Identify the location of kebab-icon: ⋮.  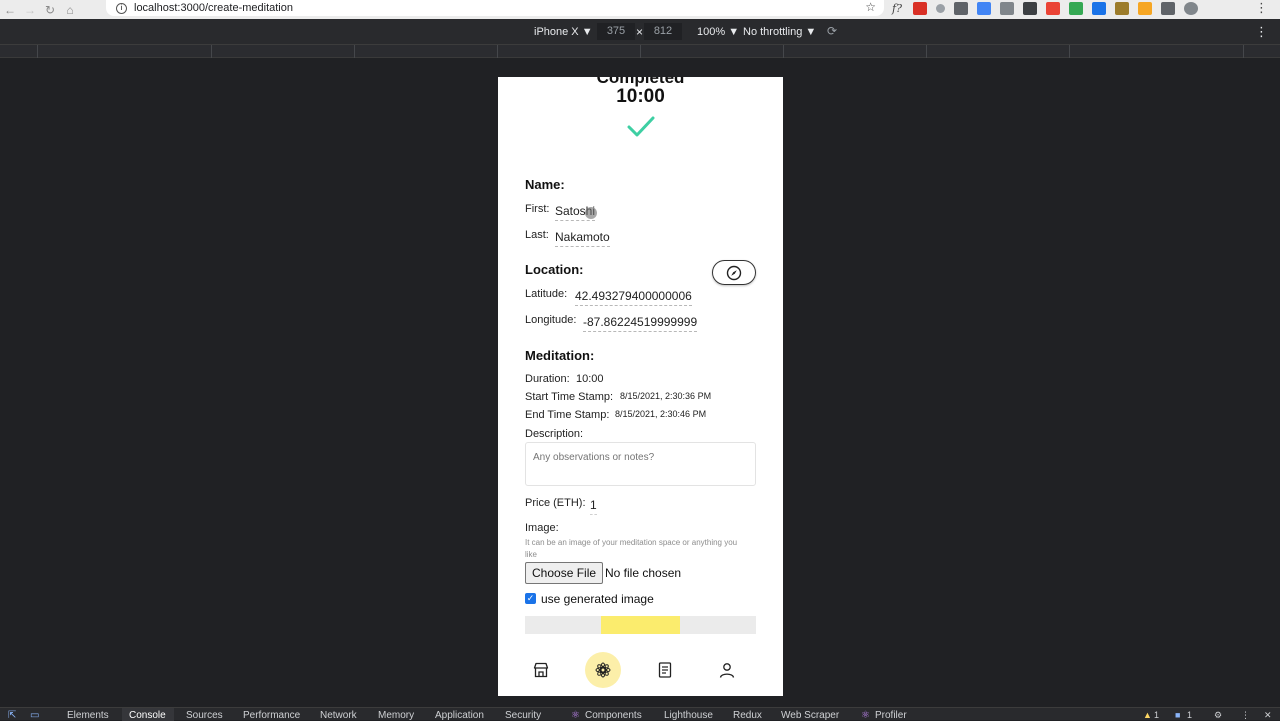
(1261, 8).